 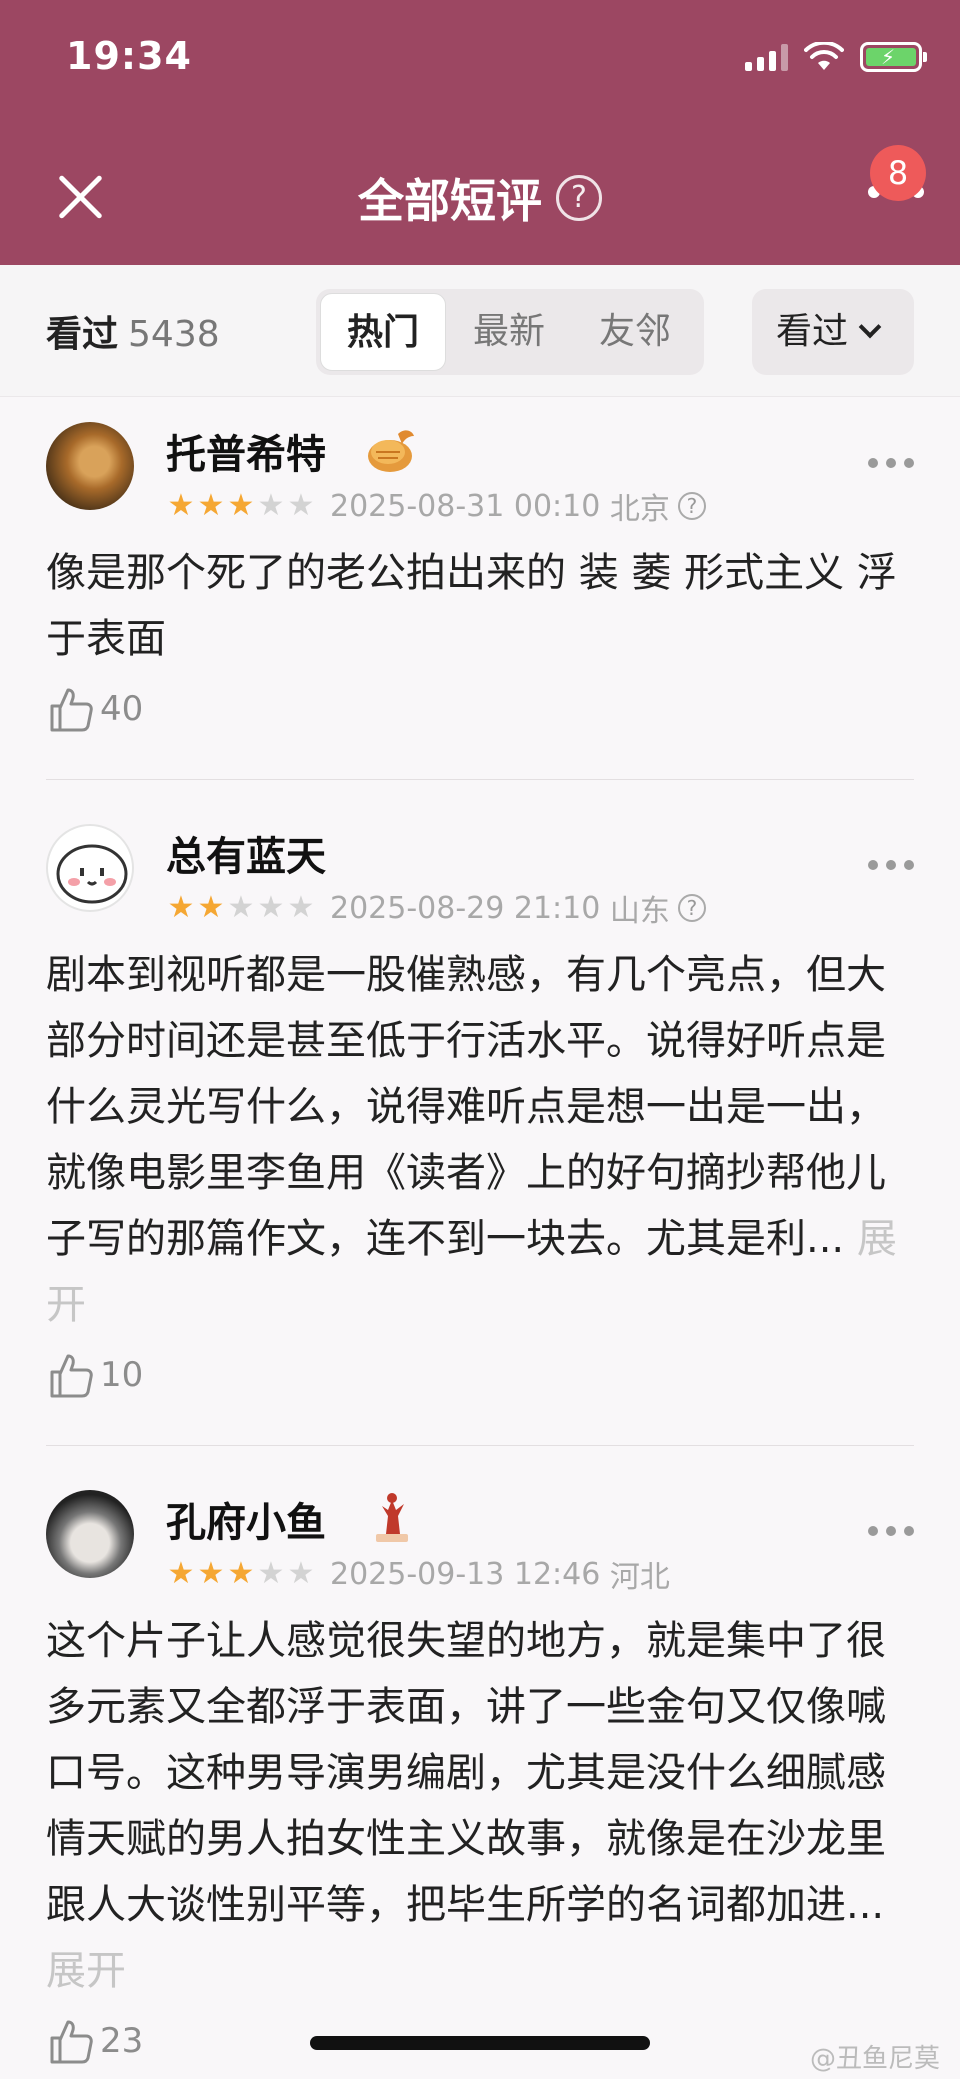 What do you see at coordinates (898, 173) in the screenshot?
I see `notification-badge: 8` at bounding box center [898, 173].